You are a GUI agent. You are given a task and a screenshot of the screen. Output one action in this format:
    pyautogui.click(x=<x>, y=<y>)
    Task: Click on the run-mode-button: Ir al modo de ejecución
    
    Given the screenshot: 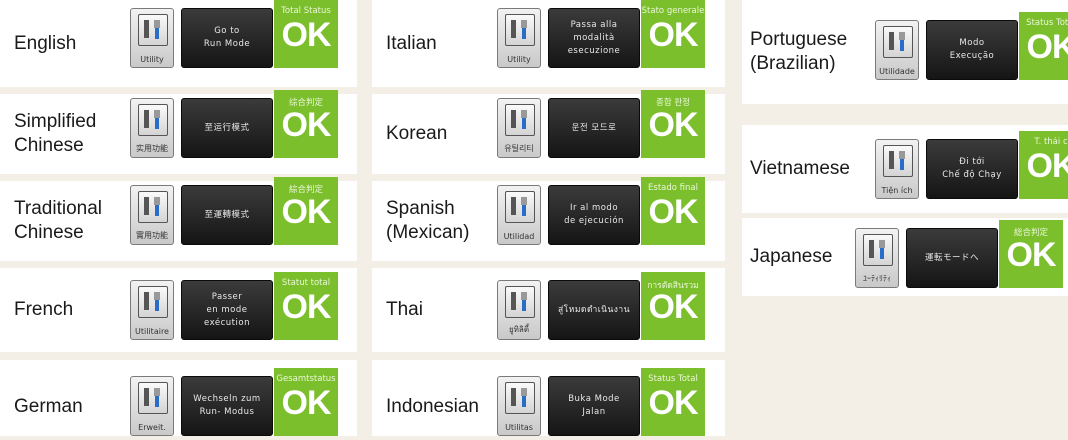 What is the action you would take?
    pyautogui.click(x=594, y=215)
    